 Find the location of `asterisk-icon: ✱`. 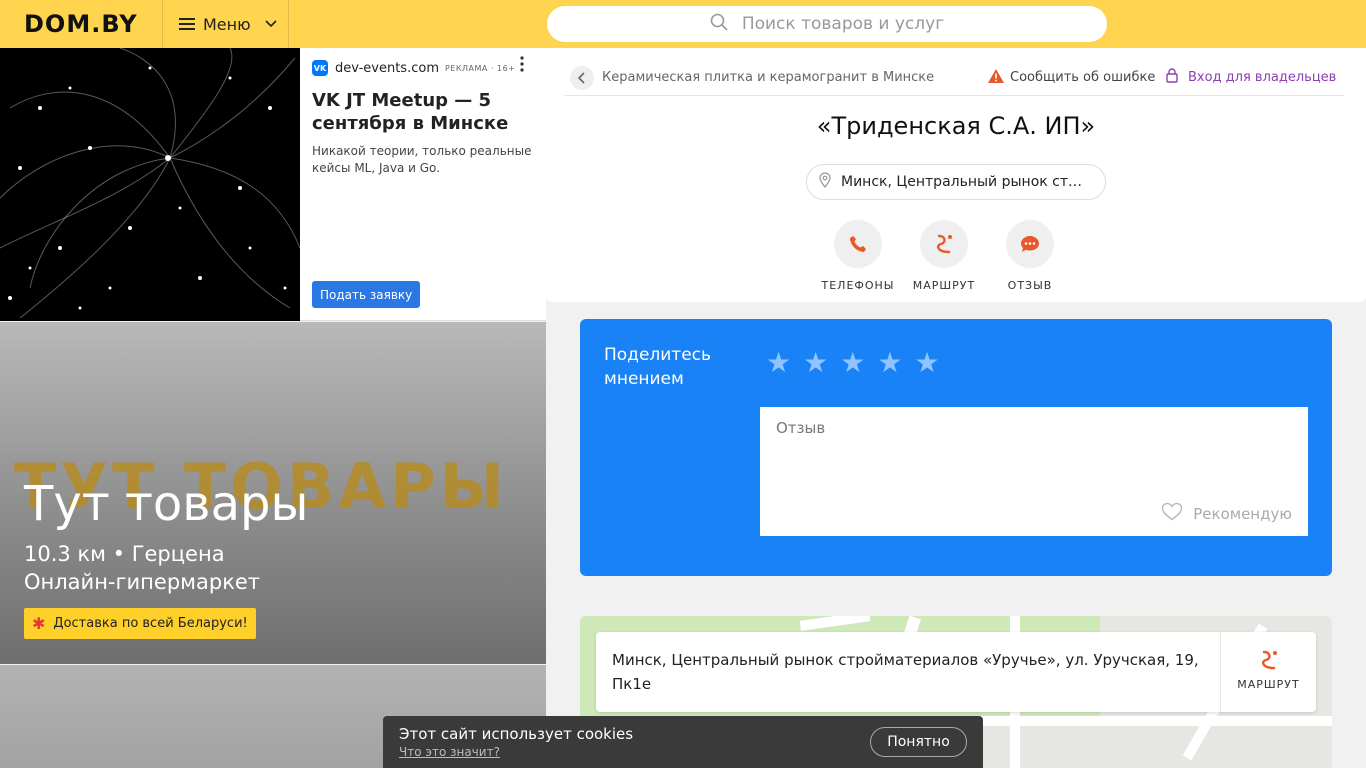

asterisk-icon: ✱ is located at coordinates (39, 623).